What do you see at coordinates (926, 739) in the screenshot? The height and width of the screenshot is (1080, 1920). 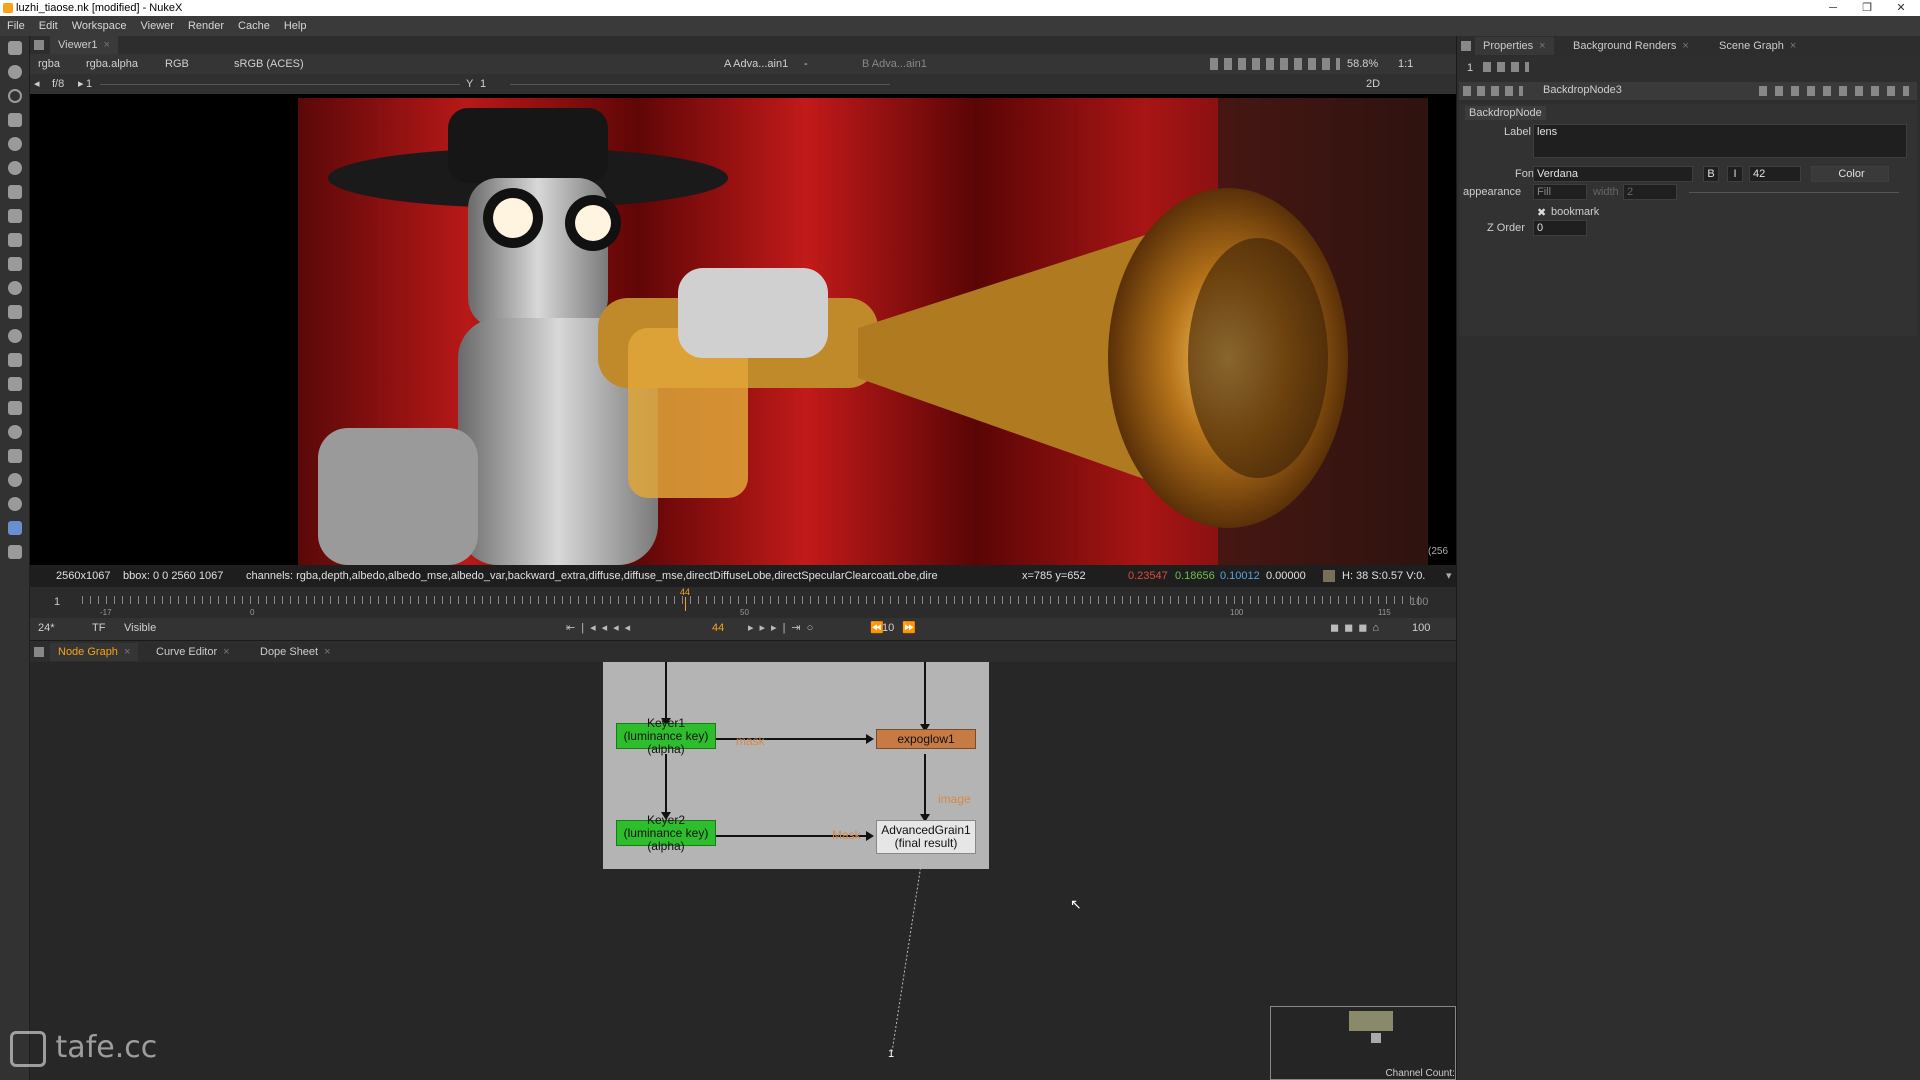 I see `expoglow1-node: expoglow1` at bounding box center [926, 739].